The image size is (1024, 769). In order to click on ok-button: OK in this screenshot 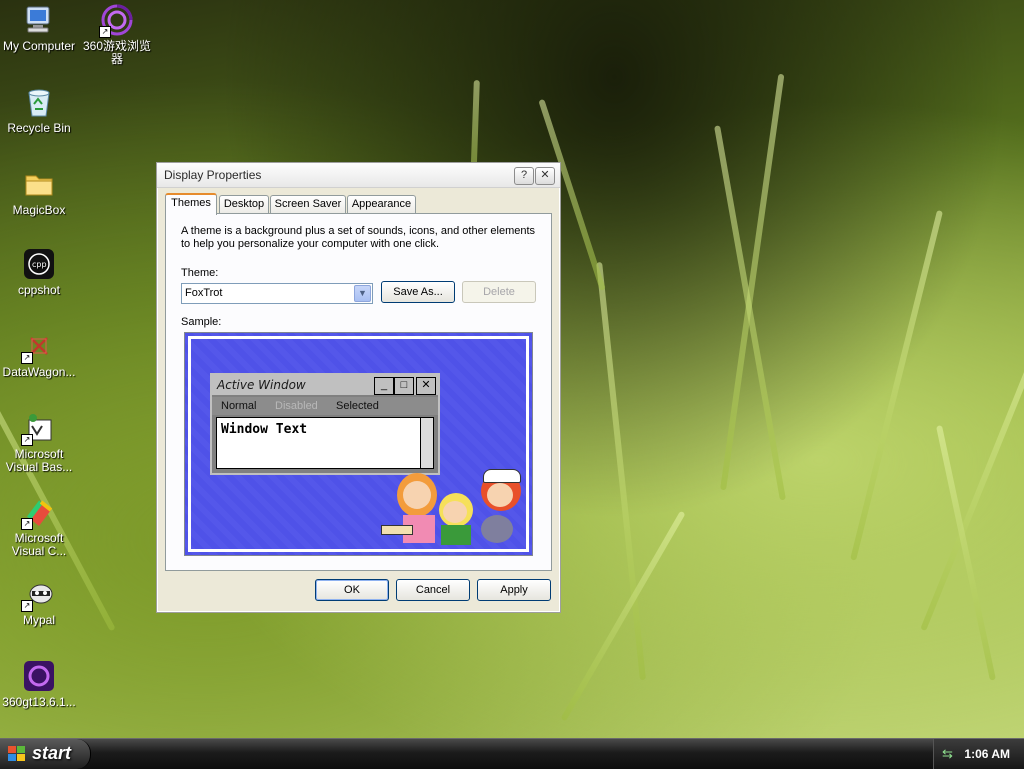, I will do `click(352, 590)`.